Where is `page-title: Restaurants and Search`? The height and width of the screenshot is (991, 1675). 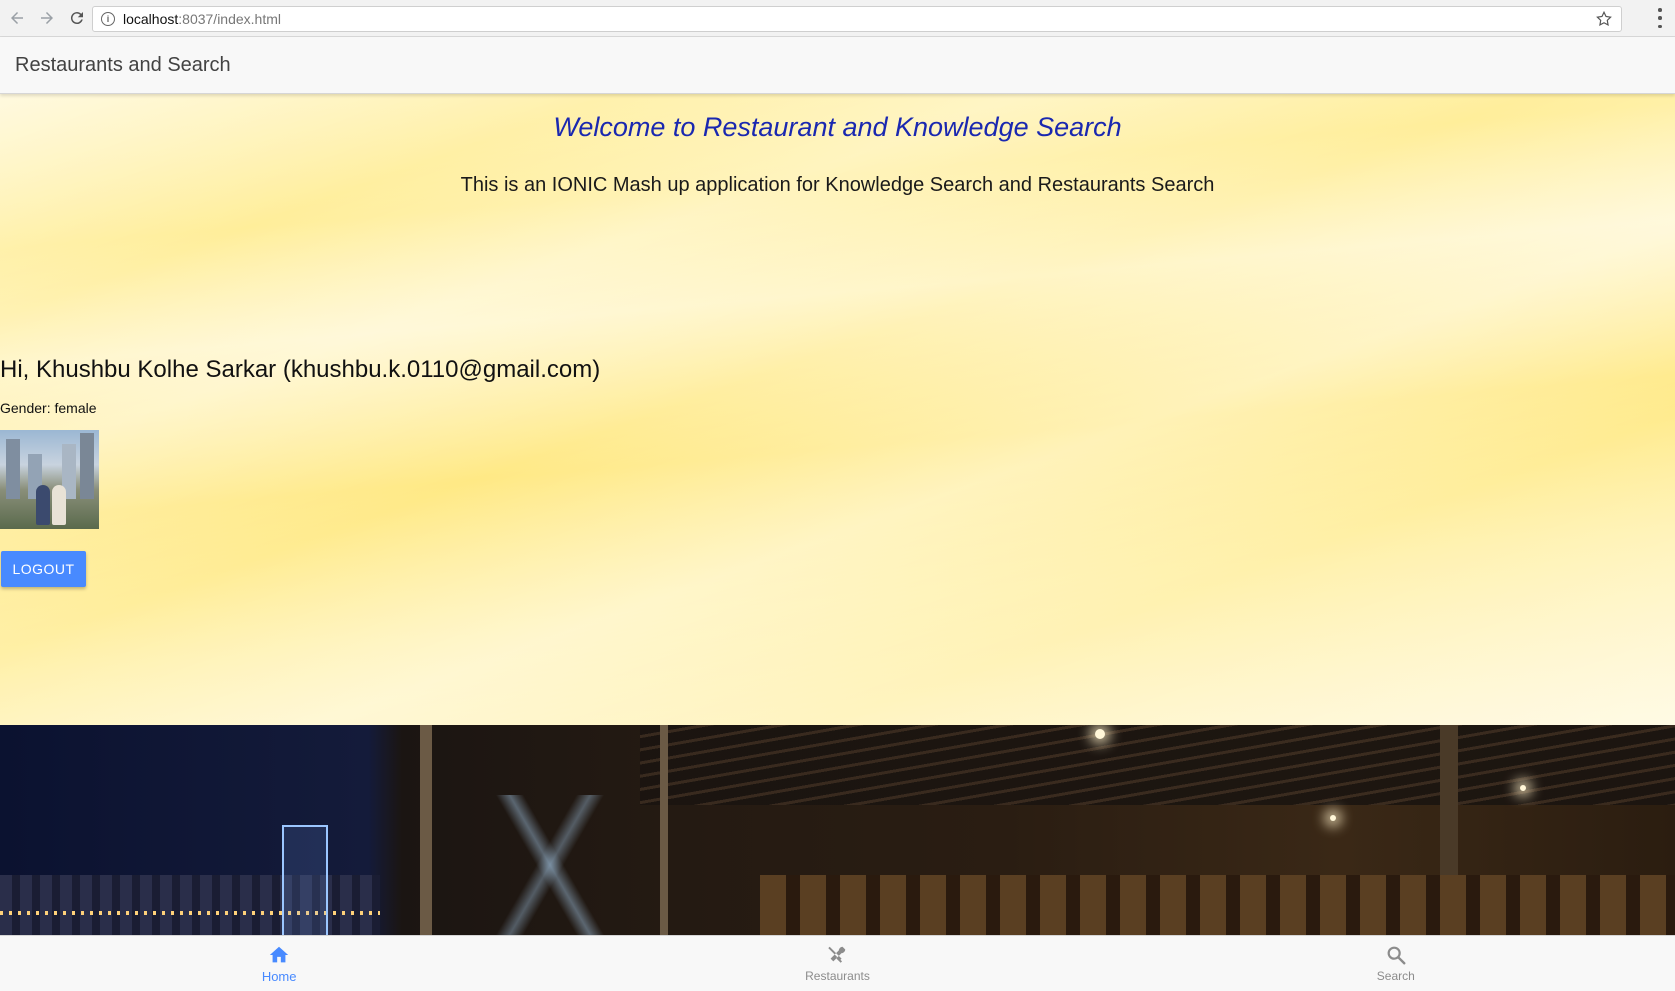 page-title: Restaurants and Search is located at coordinates (123, 64).